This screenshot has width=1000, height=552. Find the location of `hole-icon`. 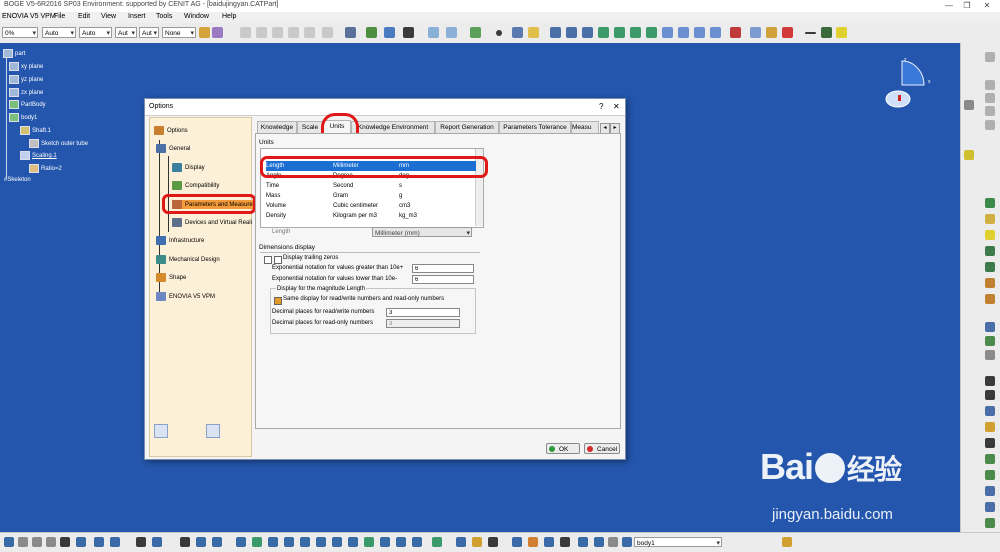

hole-icon is located at coordinates (990, 235).